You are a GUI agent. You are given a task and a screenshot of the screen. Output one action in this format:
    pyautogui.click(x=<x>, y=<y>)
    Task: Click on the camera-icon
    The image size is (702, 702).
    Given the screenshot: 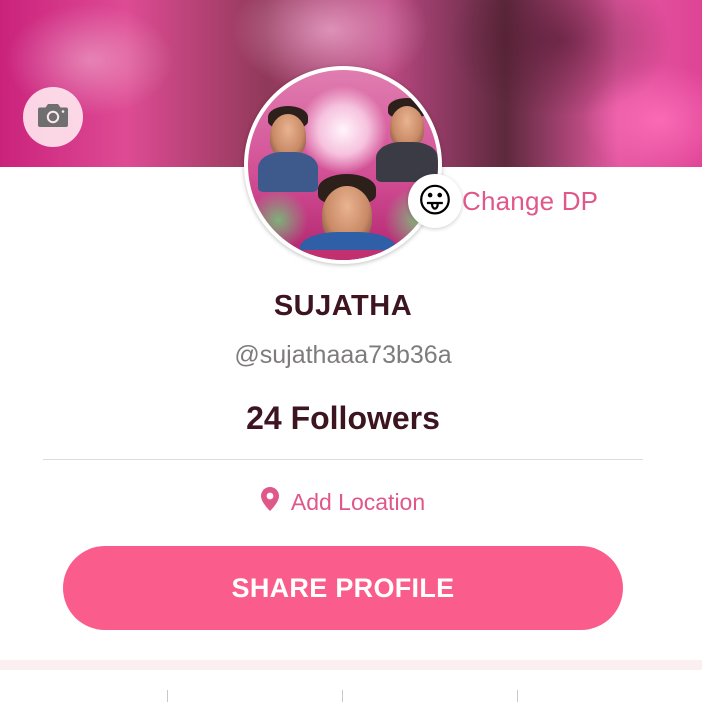 What is the action you would take?
    pyautogui.click(x=53, y=117)
    